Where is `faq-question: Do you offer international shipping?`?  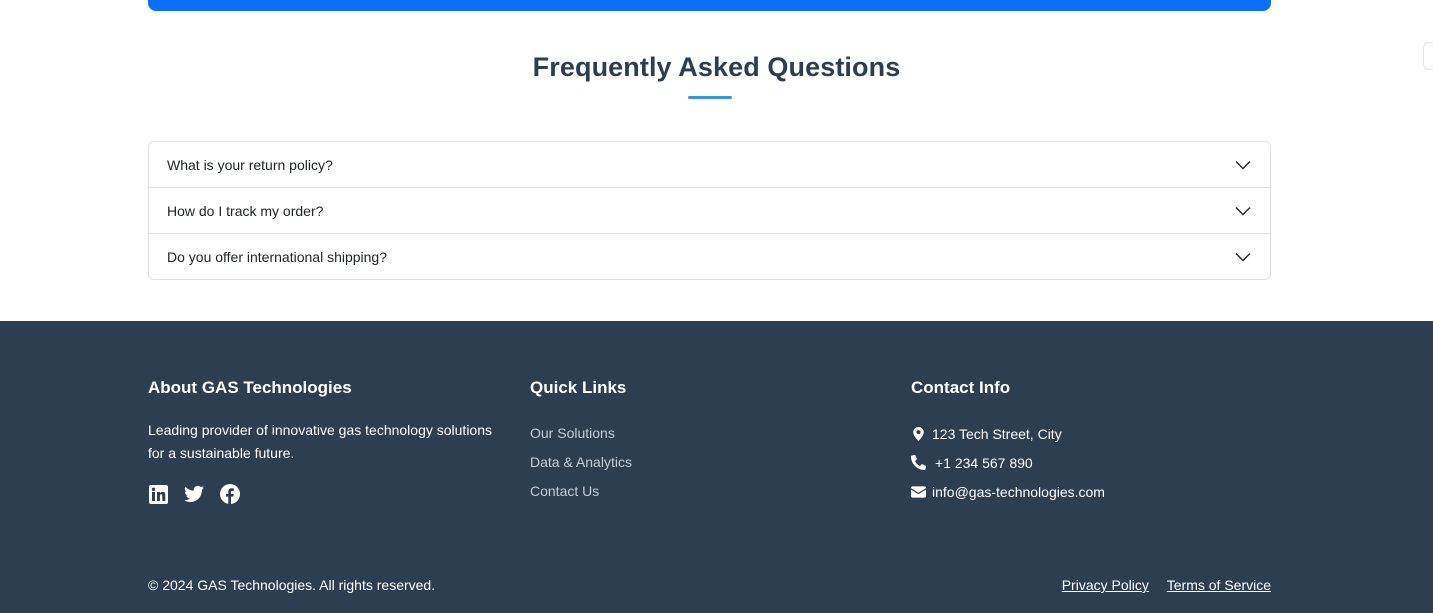 faq-question: Do you offer international shipping? is located at coordinates (277, 256).